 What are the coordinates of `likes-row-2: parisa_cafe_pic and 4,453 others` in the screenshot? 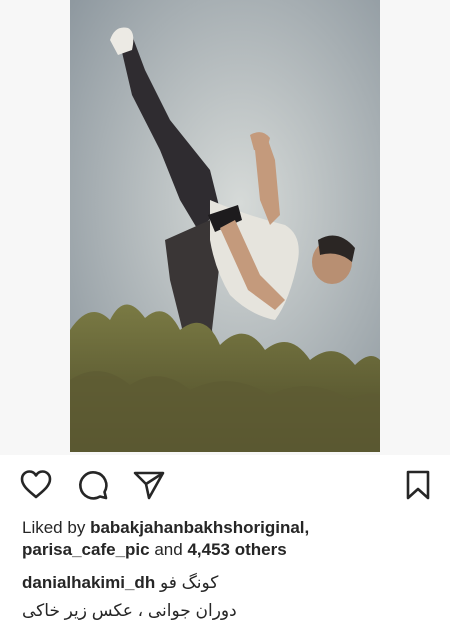 It's located at (165, 550).